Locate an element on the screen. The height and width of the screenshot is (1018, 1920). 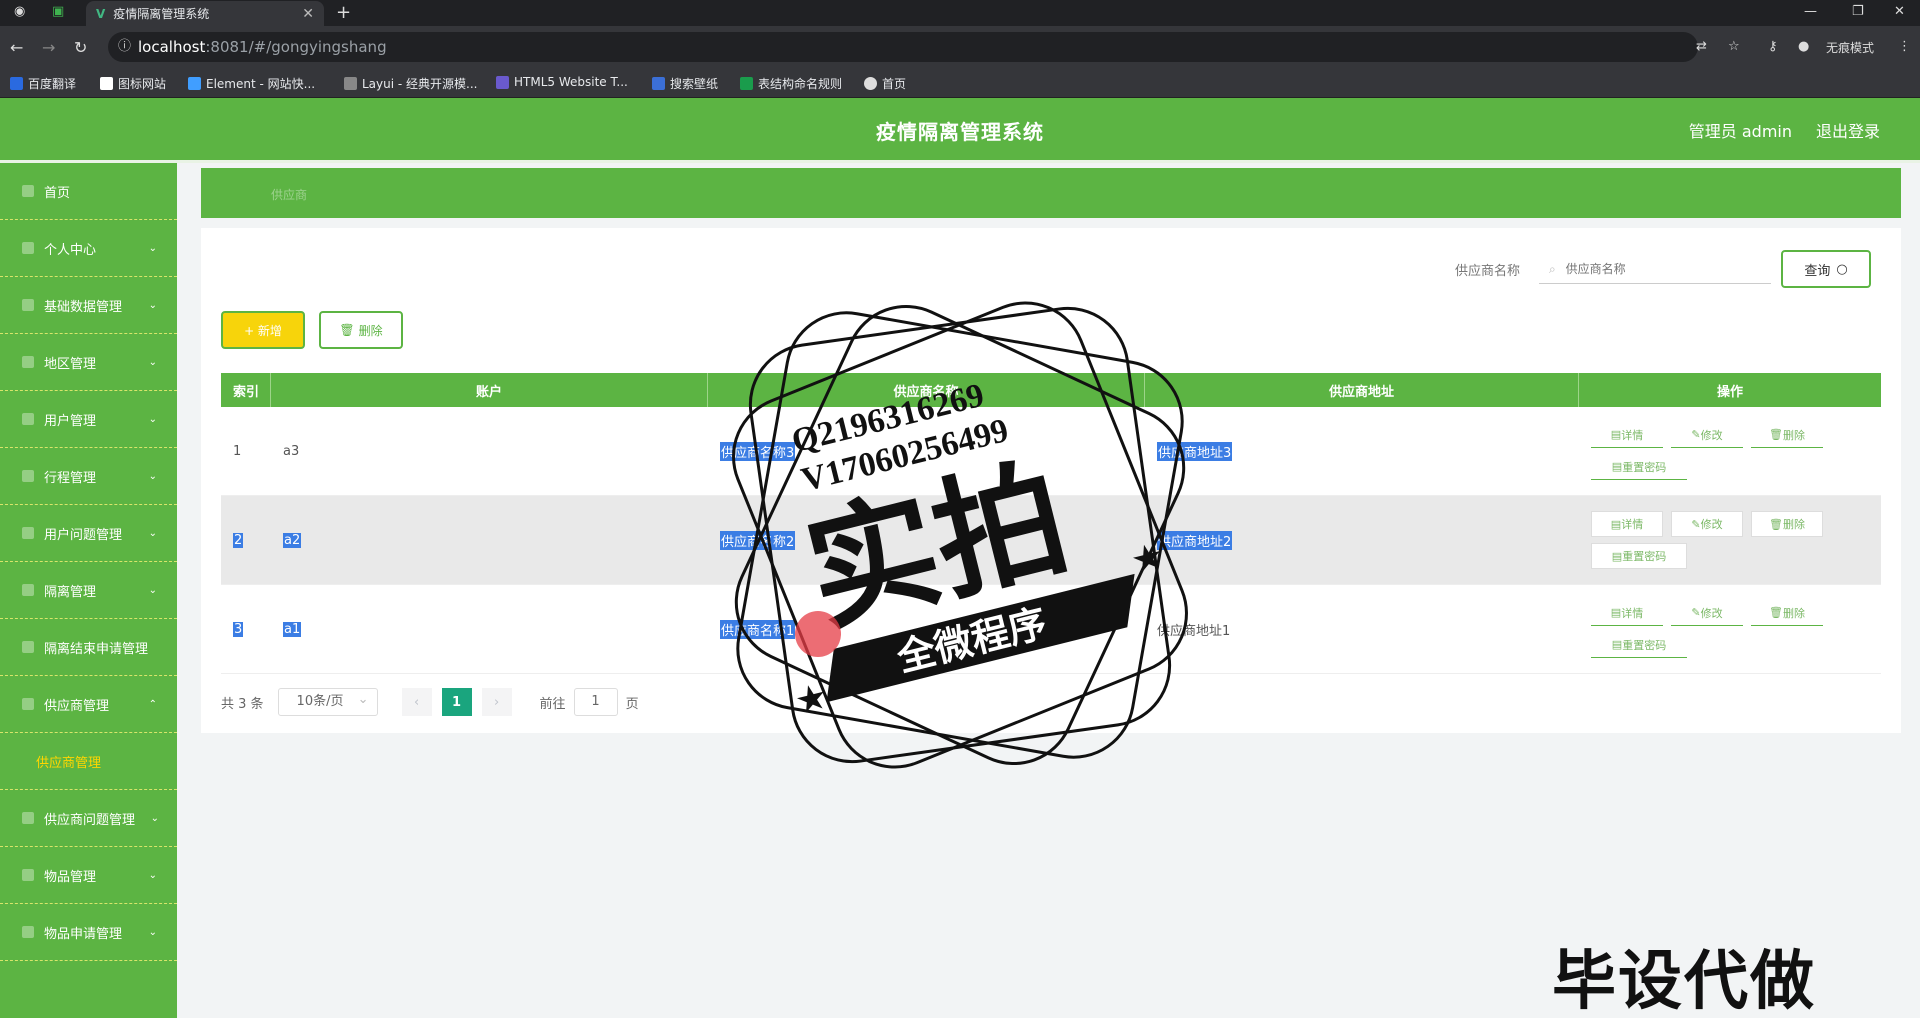
more-menu-icon: ⋮ is located at coordinates (1904, 46).